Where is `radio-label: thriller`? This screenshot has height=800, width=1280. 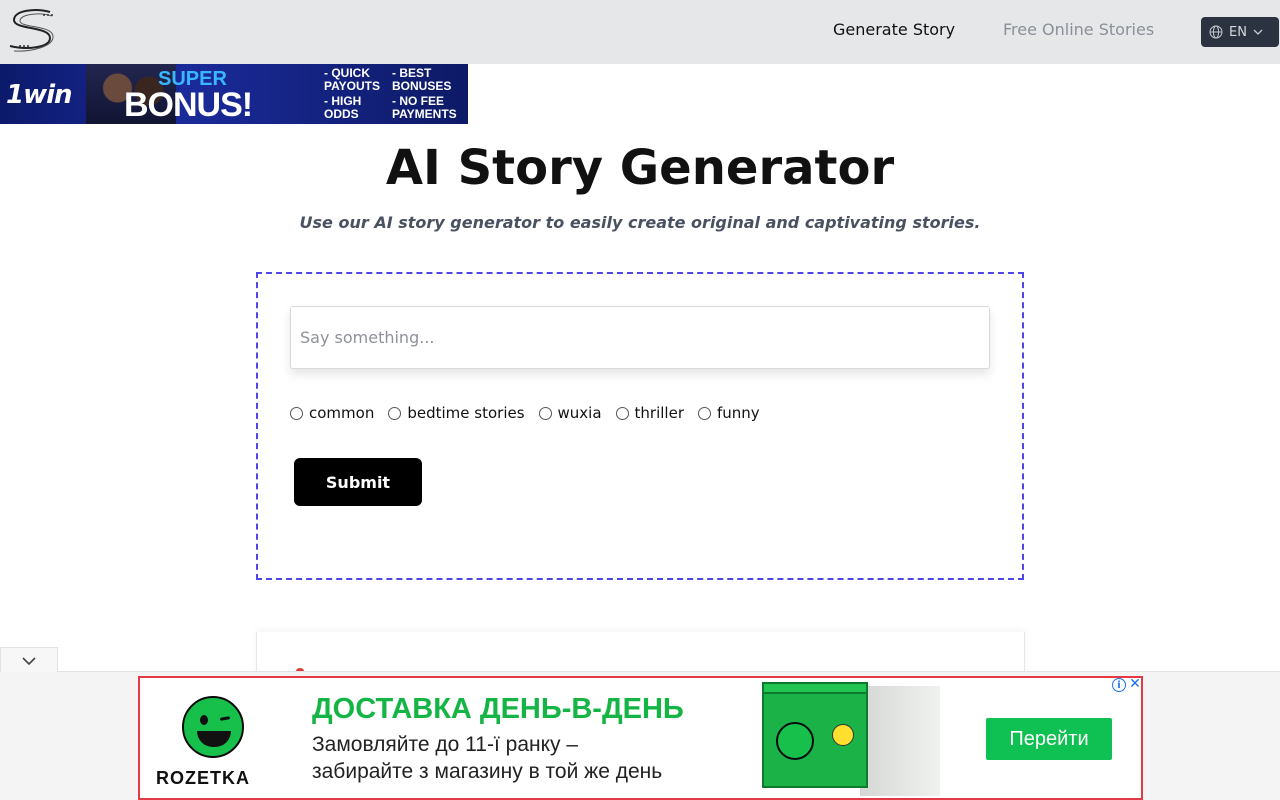 radio-label: thriller is located at coordinates (659, 413).